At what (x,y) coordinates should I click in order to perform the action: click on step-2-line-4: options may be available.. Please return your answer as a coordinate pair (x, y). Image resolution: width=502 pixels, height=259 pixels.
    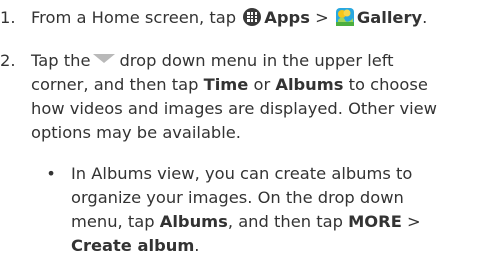
    Looking at the image, I should click on (136, 132).